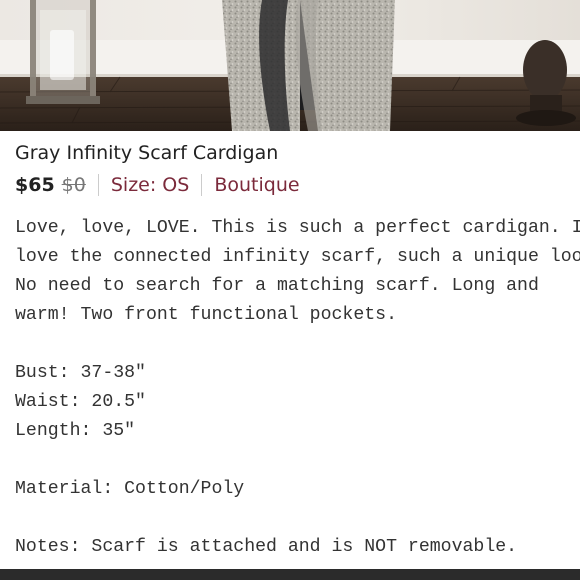 The image size is (580, 580). Describe the element at coordinates (73, 185) in the screenshot. I see `original-price: $0` at that location.